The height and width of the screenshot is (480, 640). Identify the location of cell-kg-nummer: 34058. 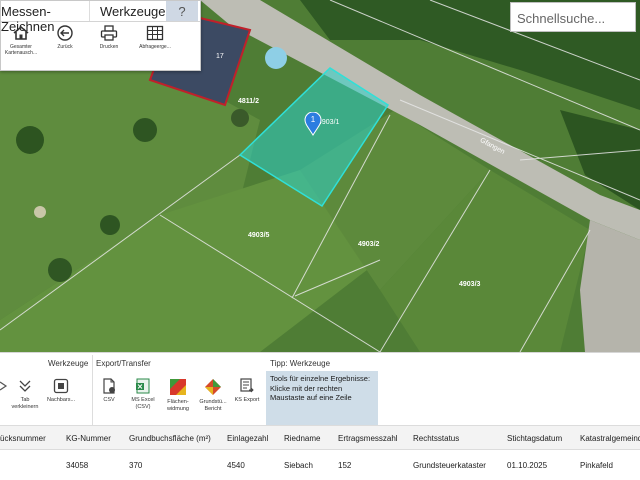
(77, 465).